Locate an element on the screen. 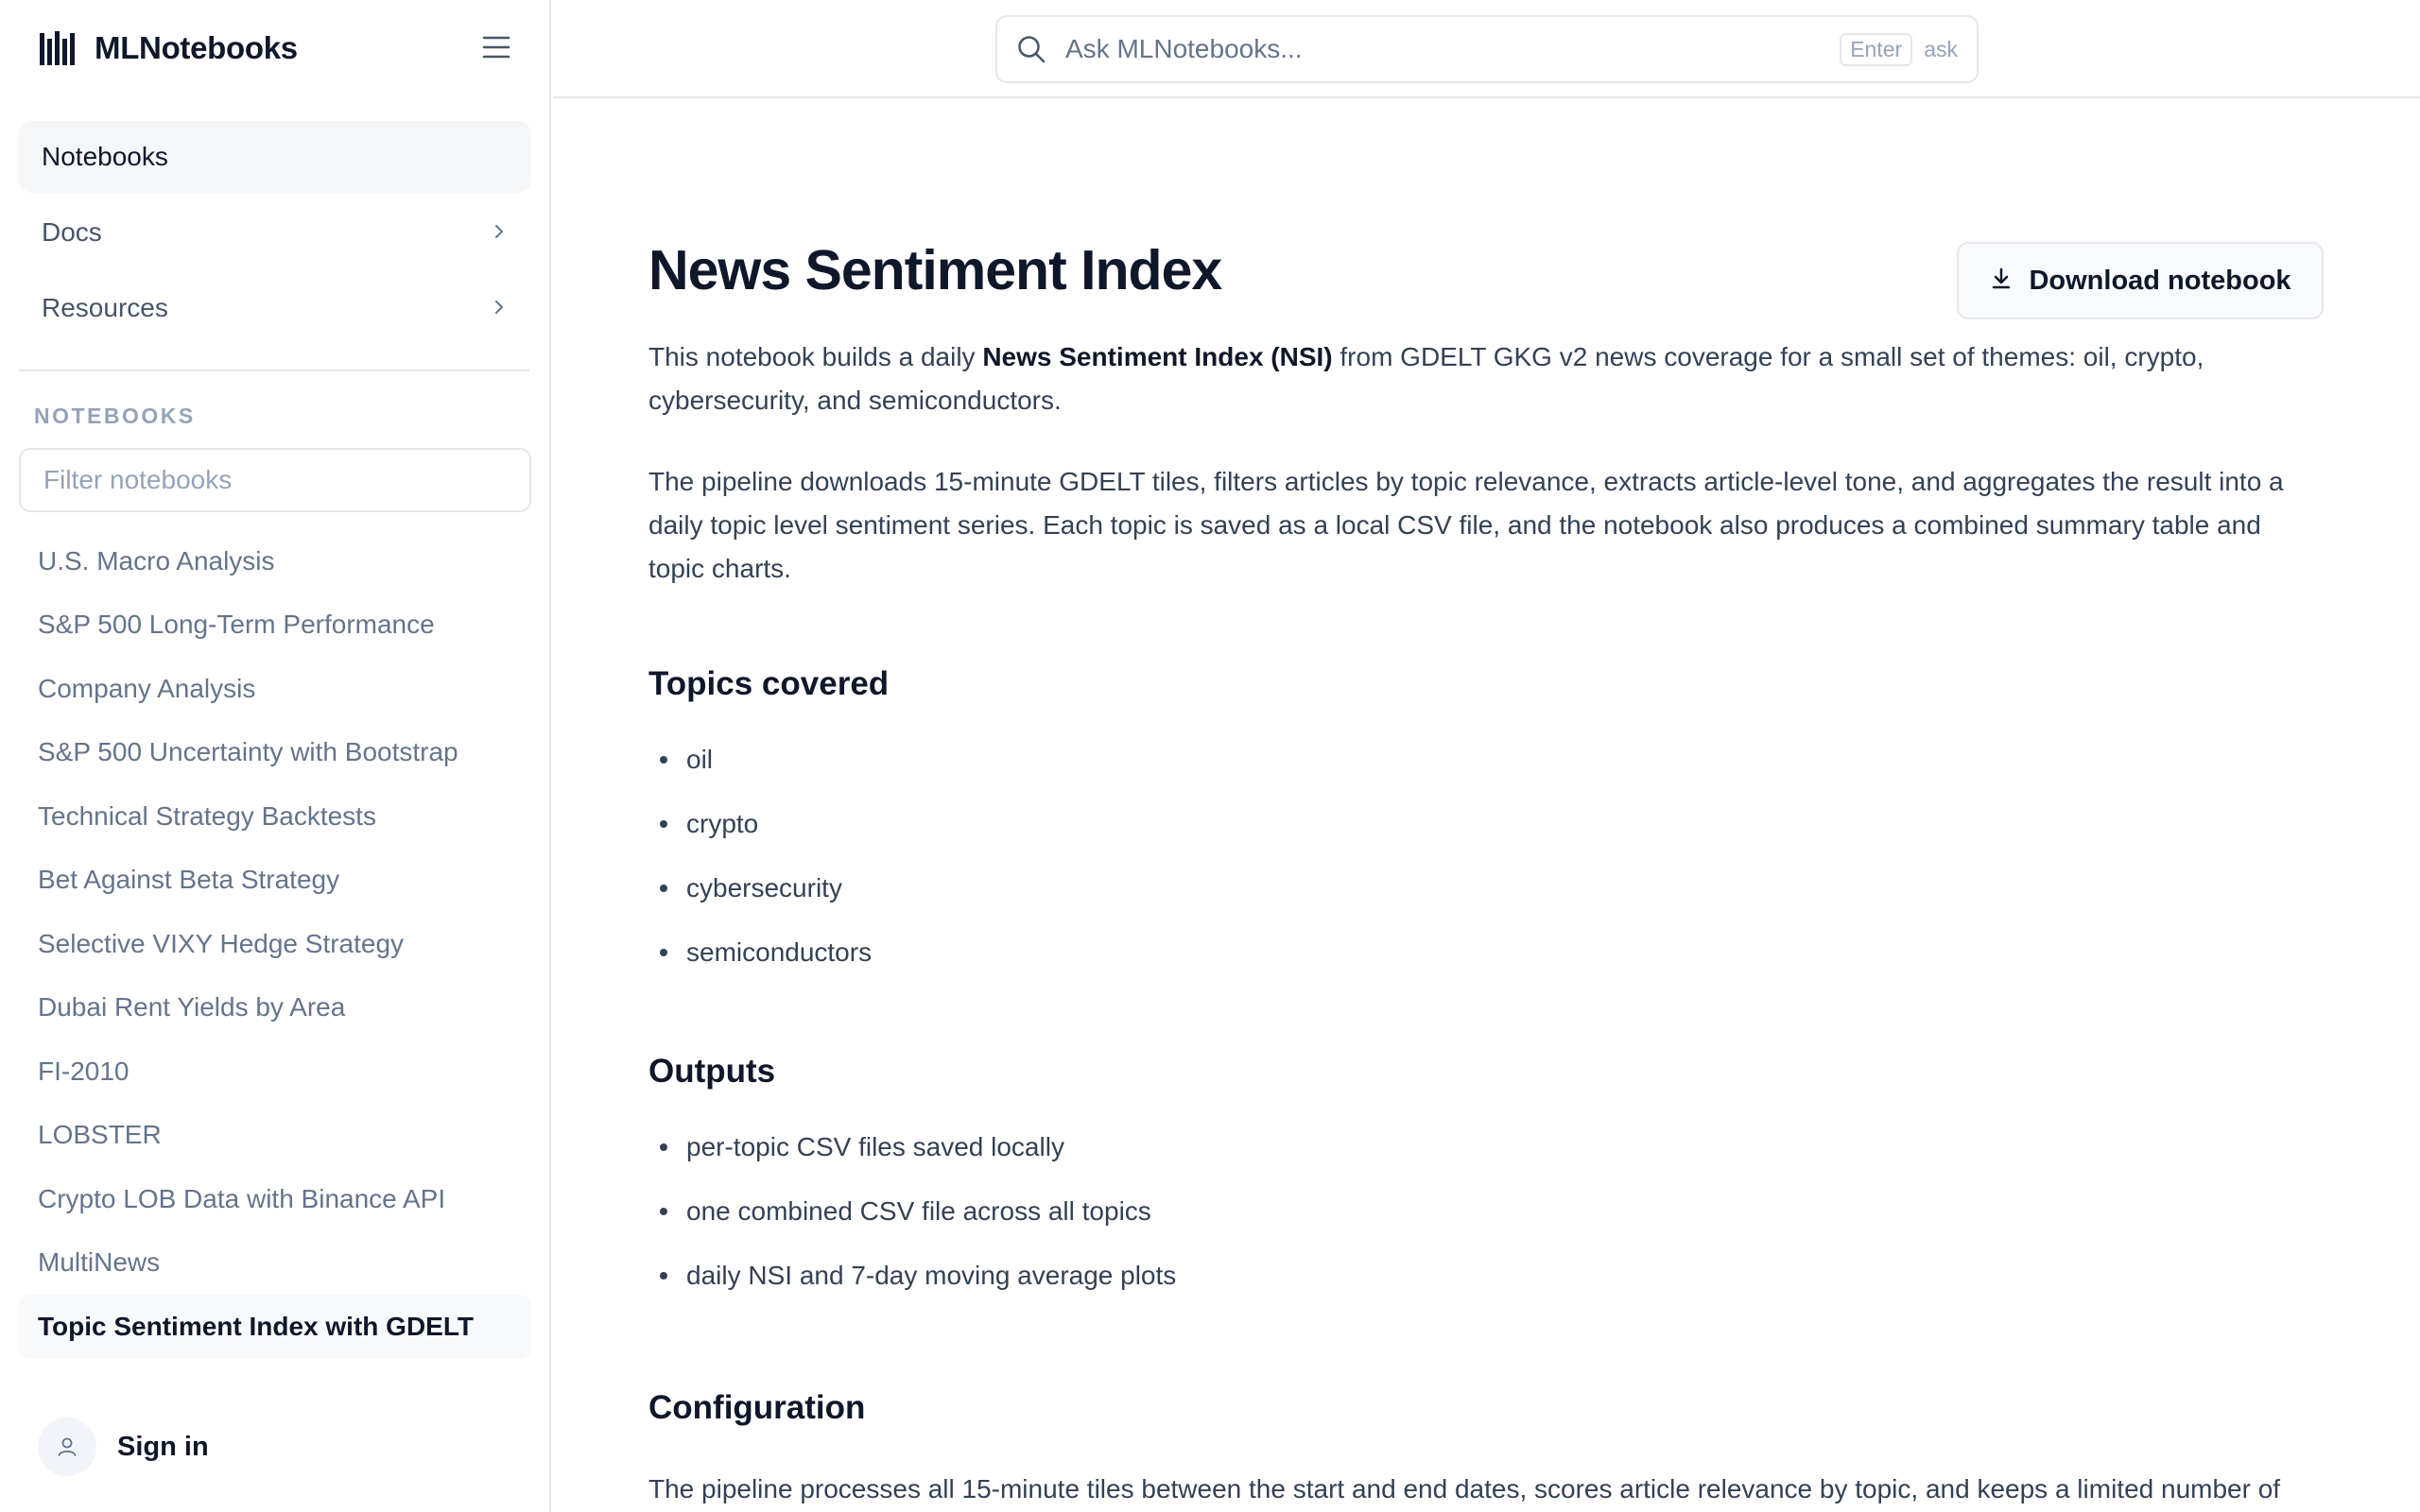  brand: MLNotebooks is located at coordinates (168, 48).